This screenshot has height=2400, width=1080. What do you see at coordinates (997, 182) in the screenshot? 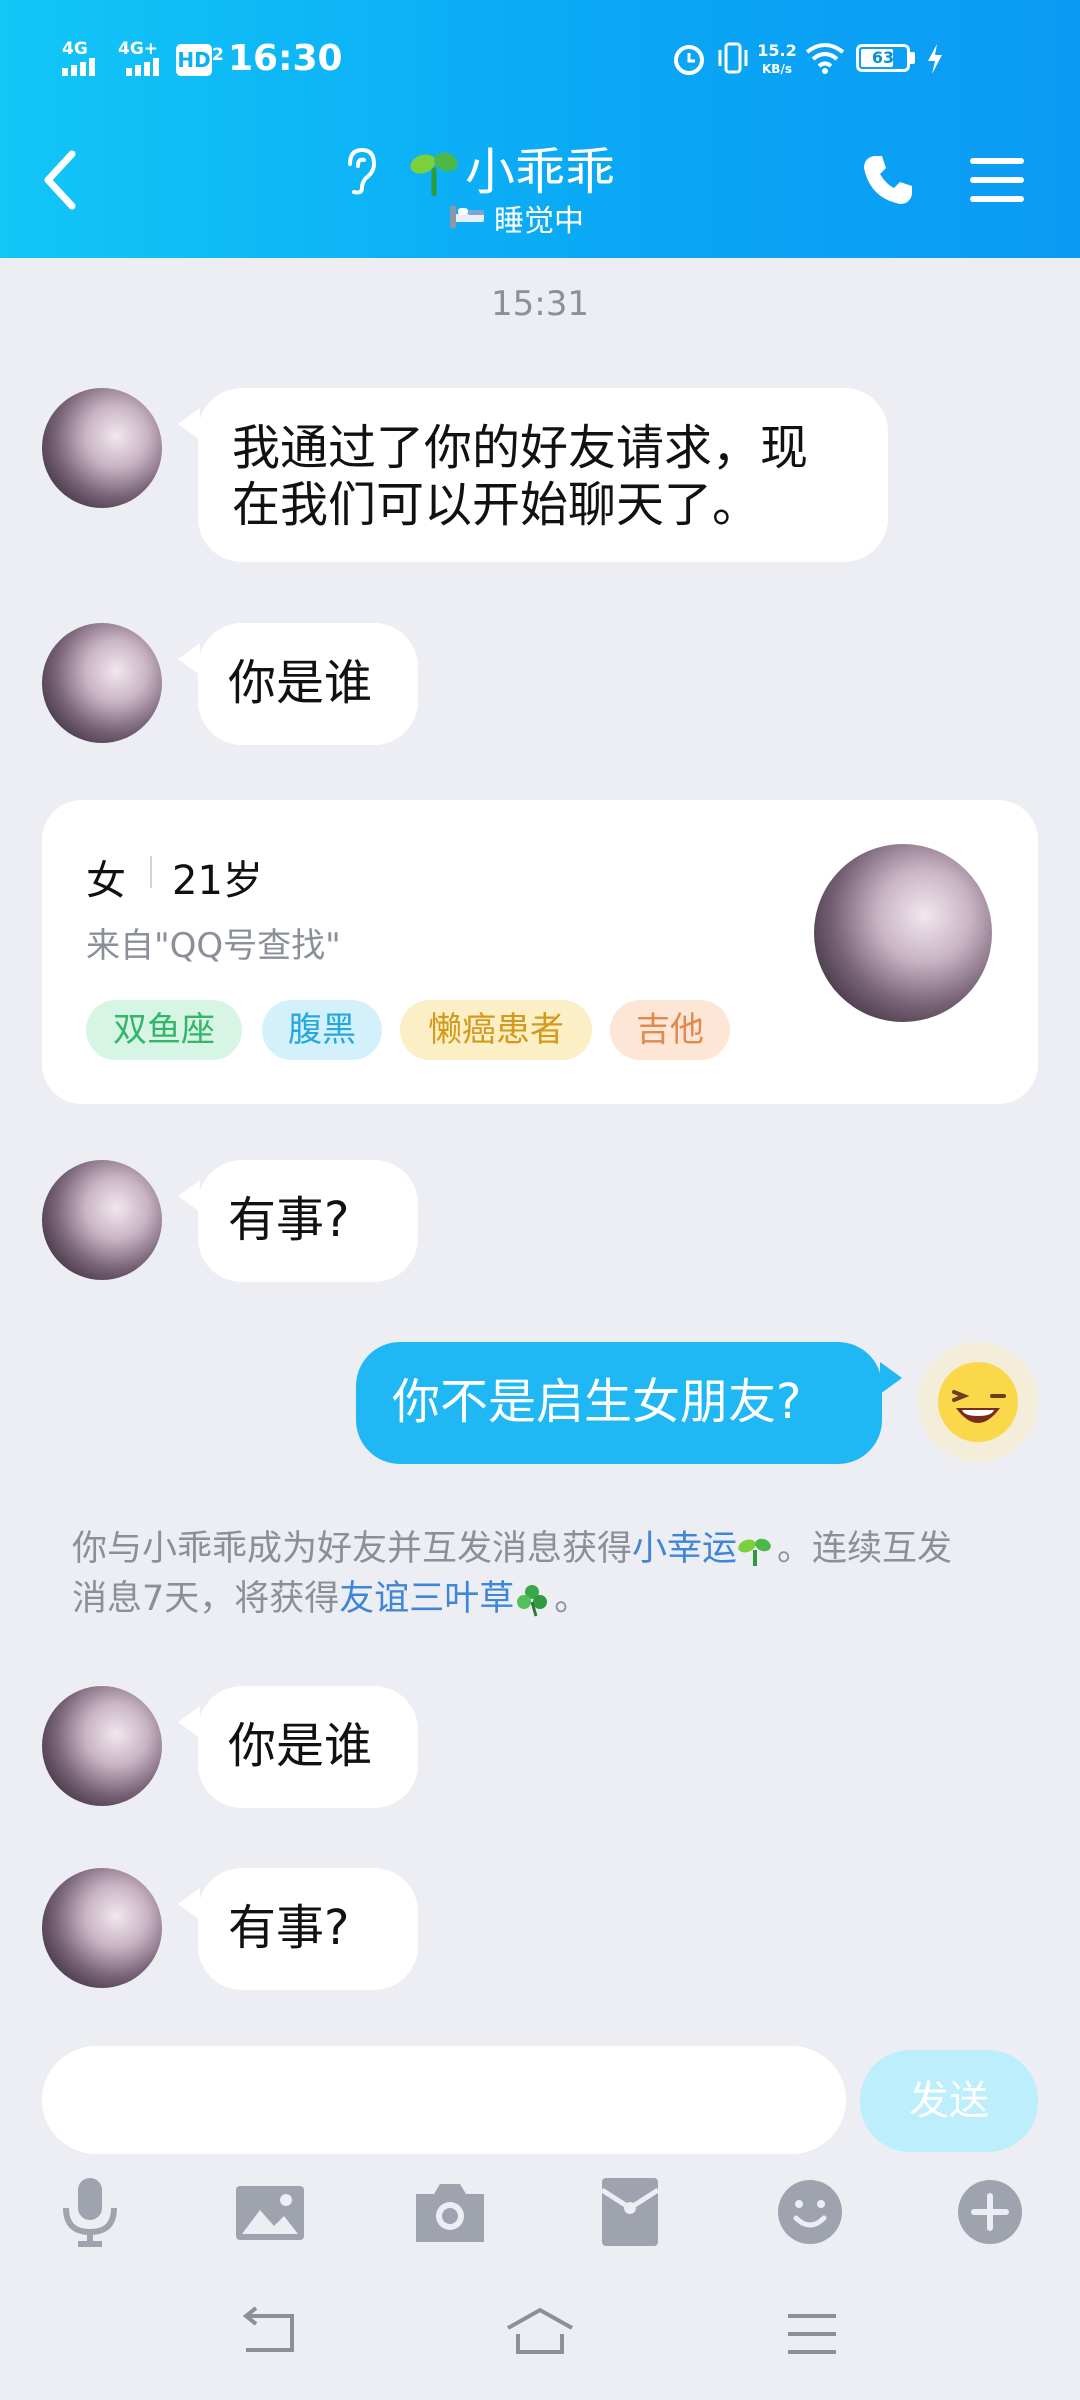
I see `menu-button` at bounding box center [997, 182].